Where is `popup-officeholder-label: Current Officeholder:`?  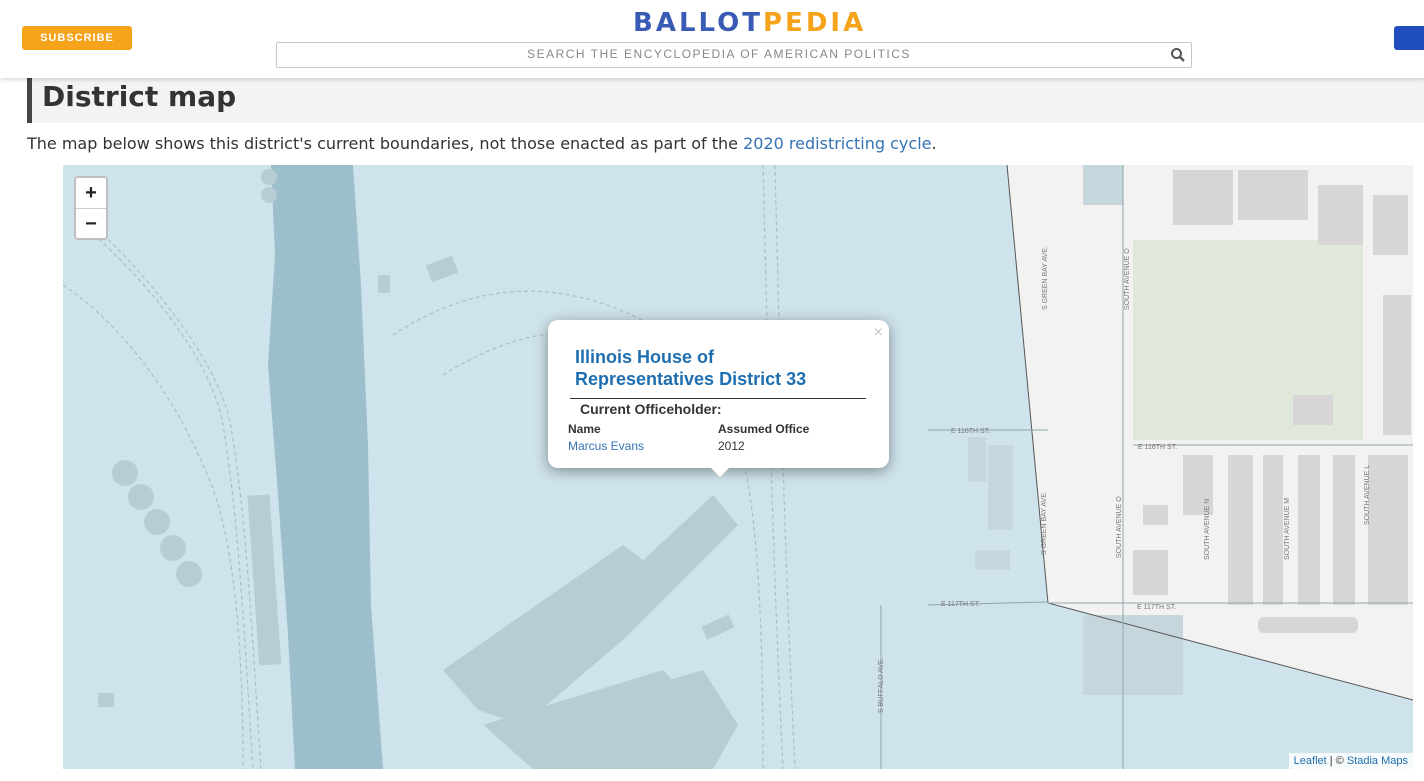
popup-officeholder-label: Current Officeholder: is located at coordinates (651, 409).